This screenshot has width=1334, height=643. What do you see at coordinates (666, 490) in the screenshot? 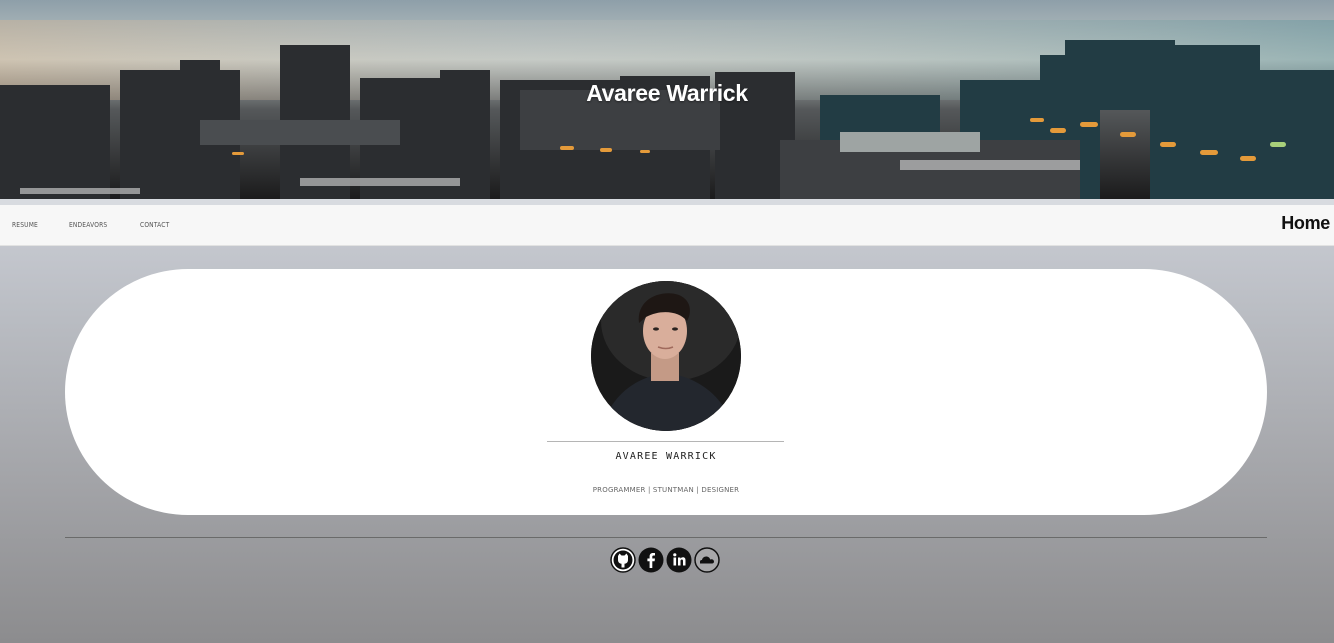
I see `profile-roles: PROGRAMMER | STUNTMAN | DESIGNER` at bounding box center [666, 490].